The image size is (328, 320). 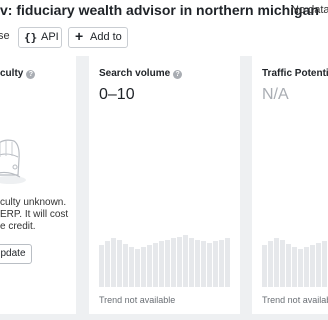 What do you see at coordinates (13, 161) in the screenshot?
I see `hard-hat-icon` at bounding box center [13, 161].